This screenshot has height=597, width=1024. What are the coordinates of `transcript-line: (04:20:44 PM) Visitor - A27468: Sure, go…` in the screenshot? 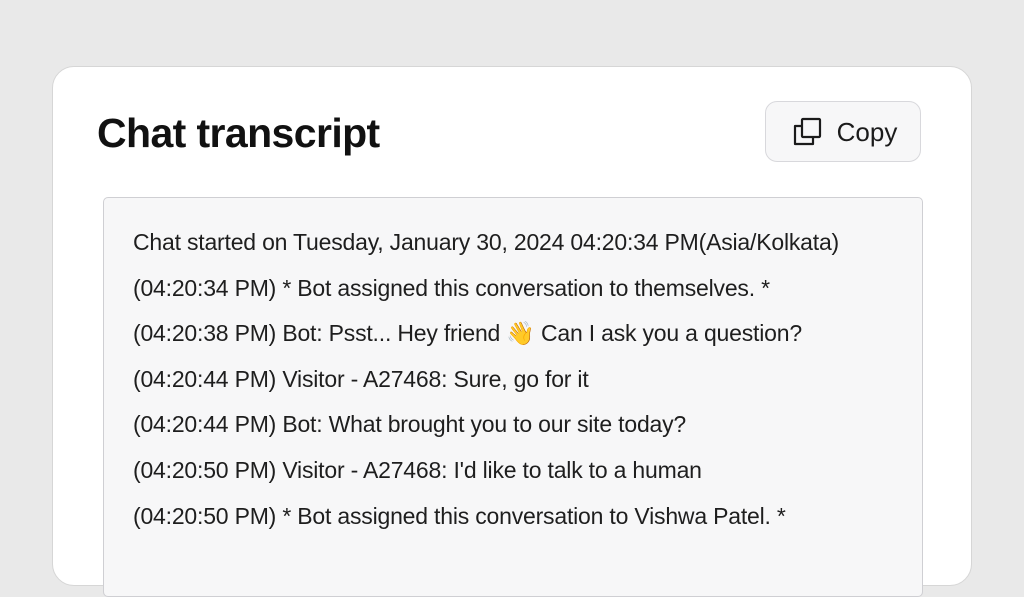 It's located at (361, 378).